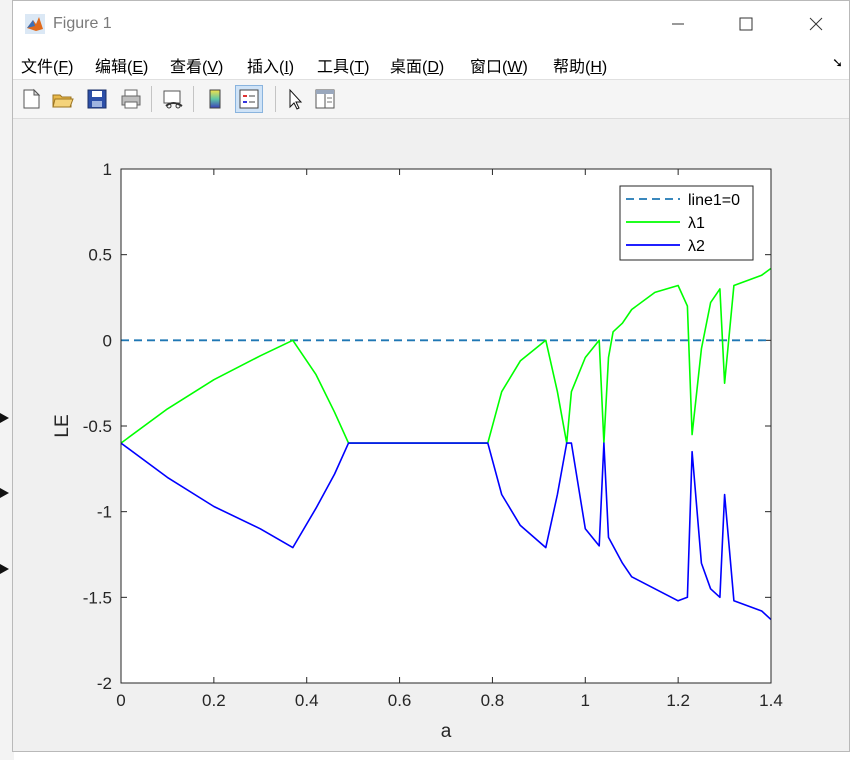 Image resolution: width=862 pixels, height=760 pixels. What do you see at coordinates (493, 700) in the screenshot?
I see `x-tick-label: 0.8` at bounding box center [493, 700].